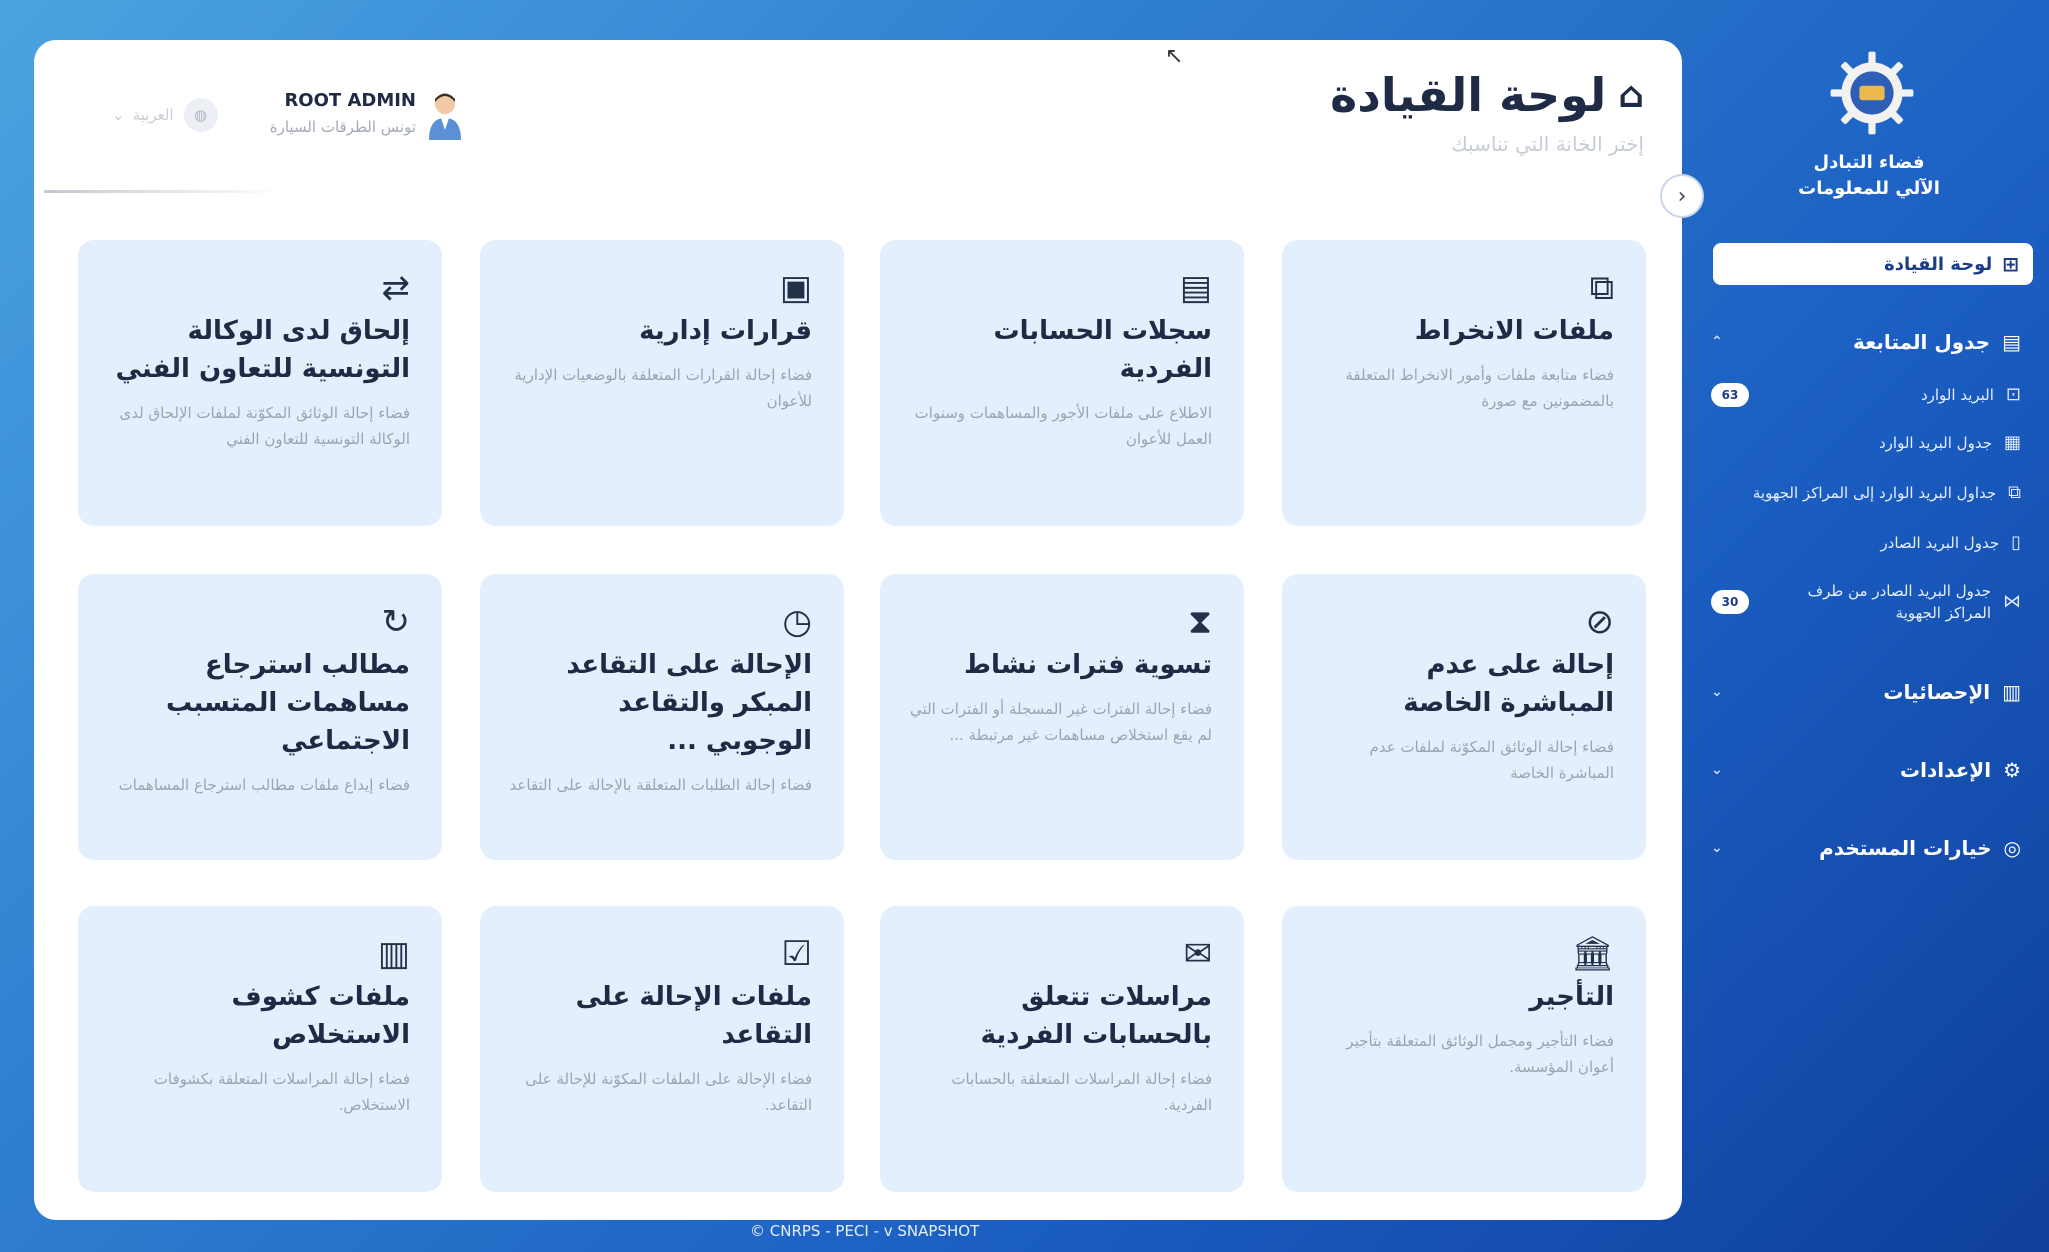  What do you see at coordinates (2016, 542) in the screenshot?
I see `book-icon: ▯` at bounding box center [2016, 542].